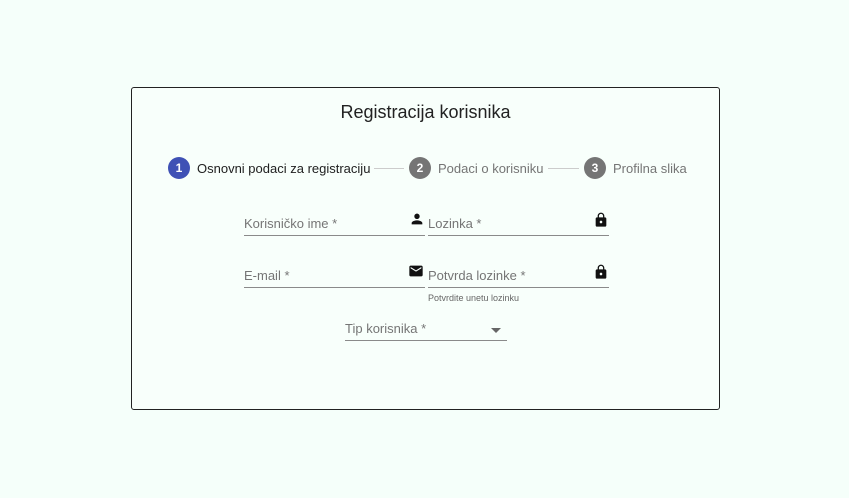 The image size is (849, 498). What do you see at coordinates (386, 328) in the screenshot?
I see `user-type-placeholder: Tip korisnika *` at bounding box center [386, 328].